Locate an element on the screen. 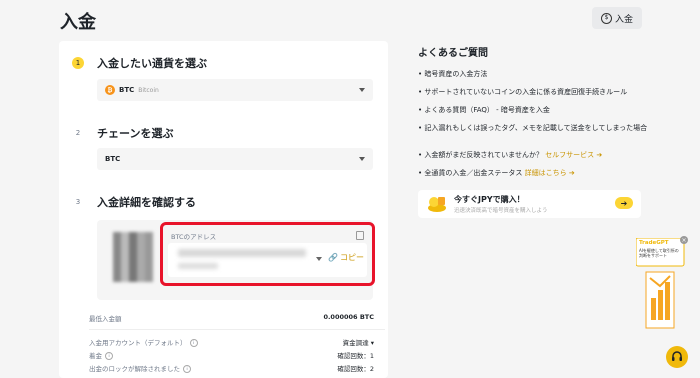 The height and width of the screenshot is (378, 700). tradegpt-ad: TradeGPT AIを駆使して取引所の判断をサポート × is located at coordinates (661, 283).